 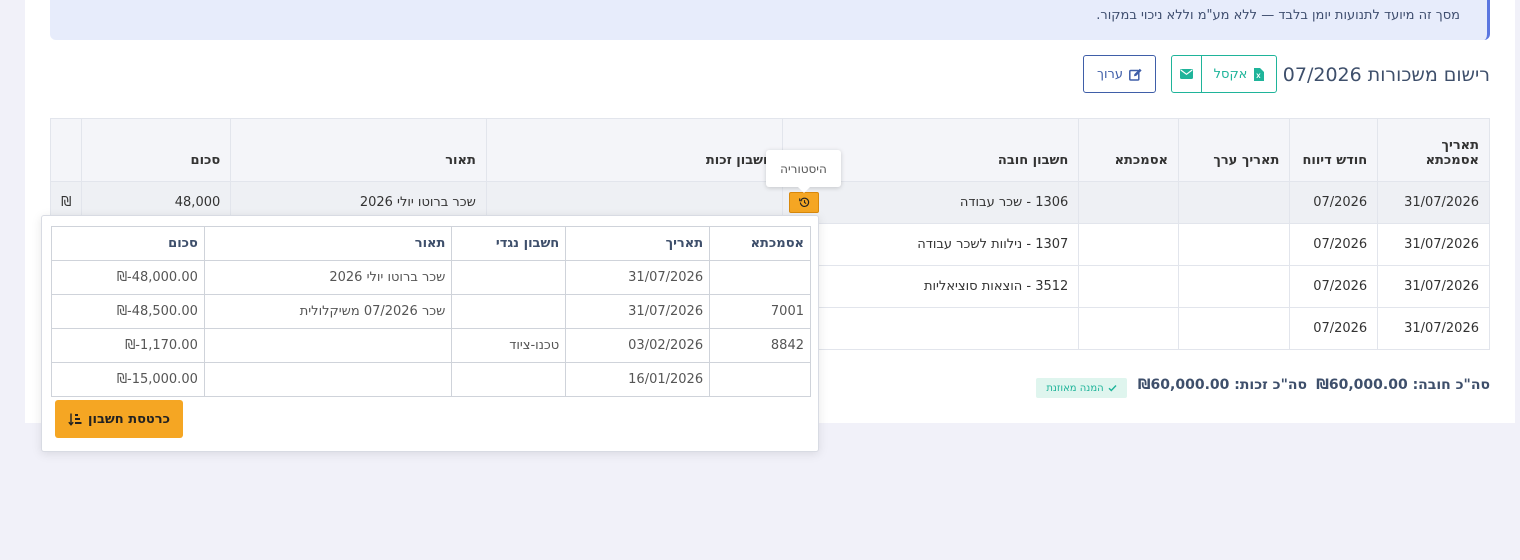 What do you see at coordinates (1230, 74) in the screenshot?
I see `excel-label: אקסל` at bounding box center [1230, 74].